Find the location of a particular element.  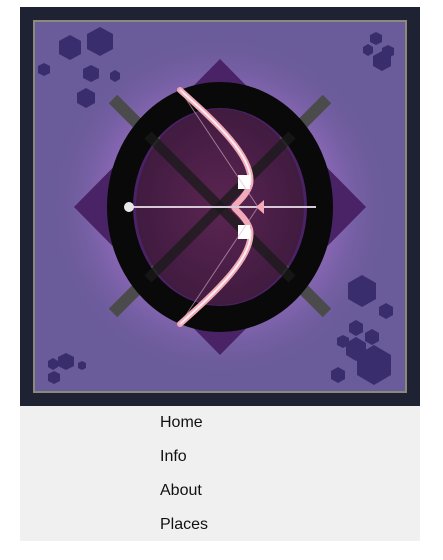

menu-item-home: Home is located at coordinates (181, 423).